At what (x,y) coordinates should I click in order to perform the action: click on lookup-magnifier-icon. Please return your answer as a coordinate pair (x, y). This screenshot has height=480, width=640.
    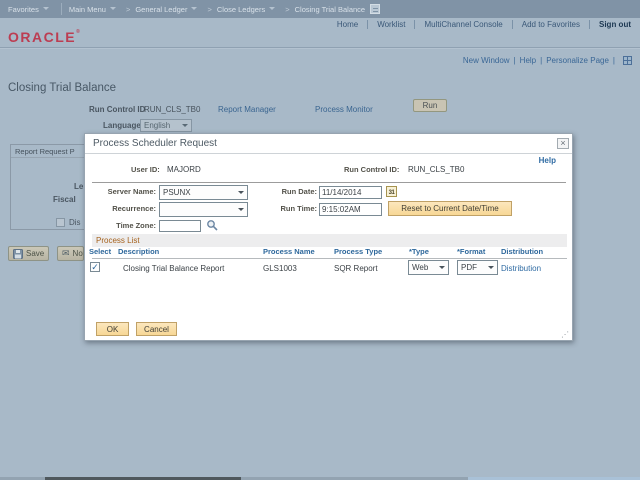
    Looking at the image, I should click on (212, 225).